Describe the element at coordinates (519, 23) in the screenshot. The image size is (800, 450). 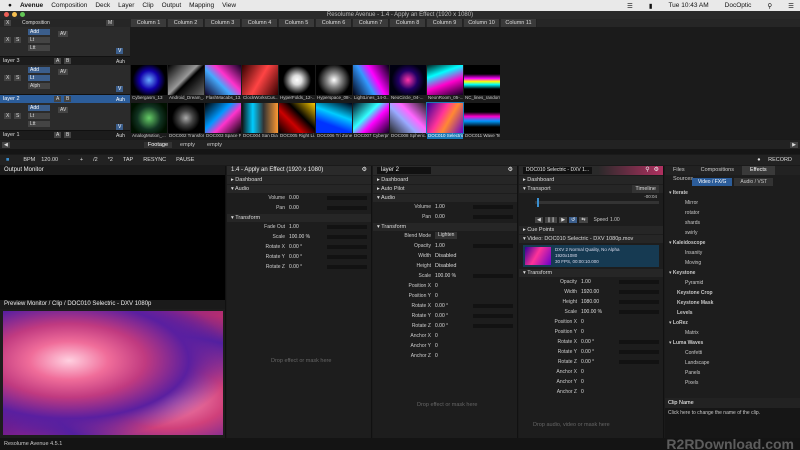
I see `column-11-button: Column 11` at that location.